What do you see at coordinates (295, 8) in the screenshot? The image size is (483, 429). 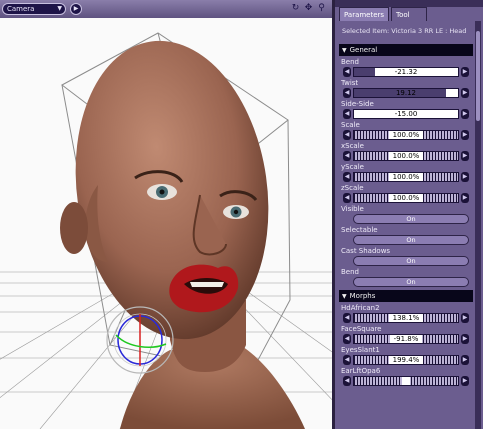 I see `rotate-icon: ↻` at bounding box center [295, 8].